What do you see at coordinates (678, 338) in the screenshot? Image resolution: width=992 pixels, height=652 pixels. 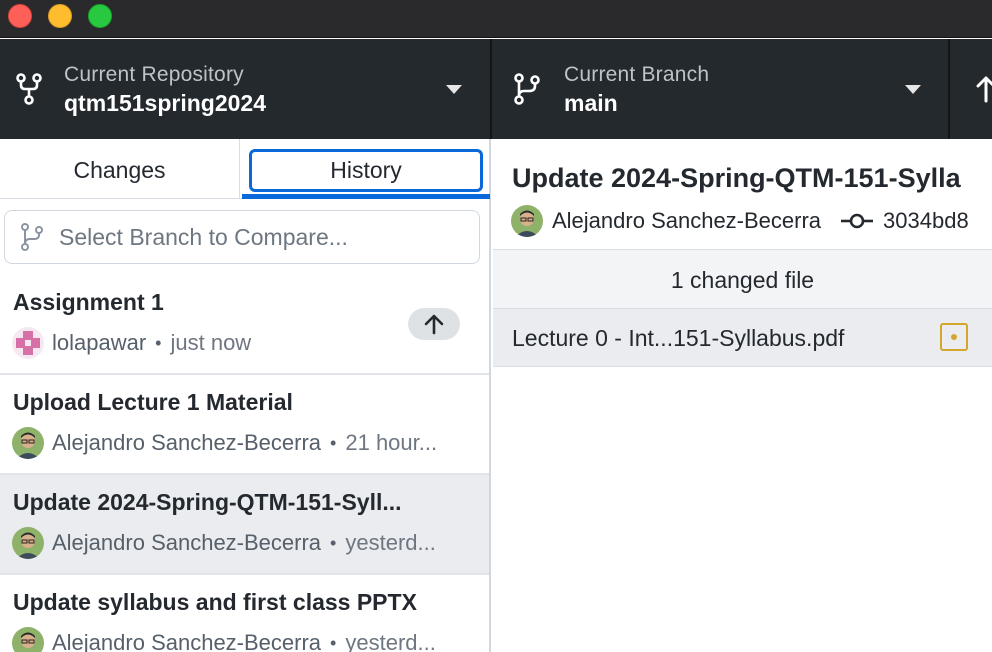 I see `changed-file-name: Lecture 0 - Int...151-Syllabus.pdf` at bounding box center [678, 338].